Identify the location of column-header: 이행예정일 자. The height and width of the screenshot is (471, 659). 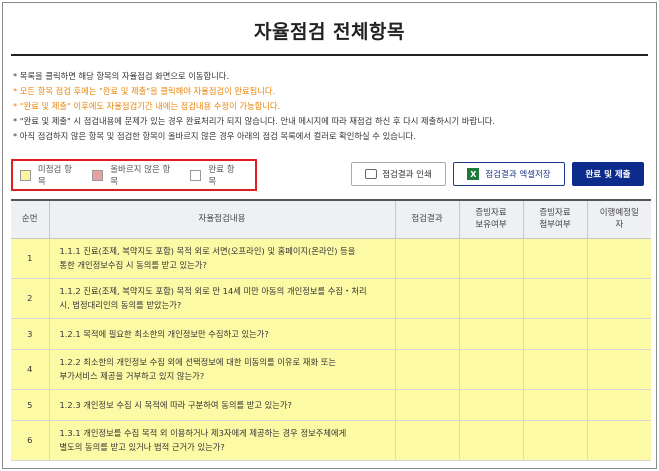
(619, 219).